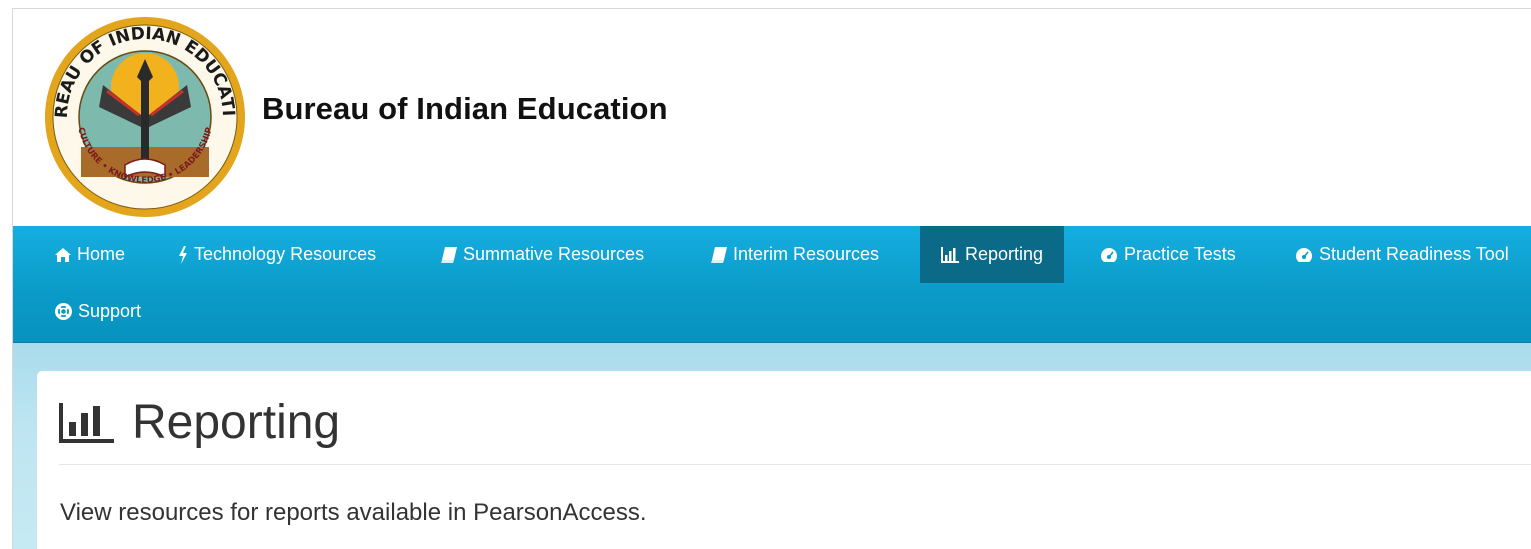  I want to click on title-divider, so click(795, 464).